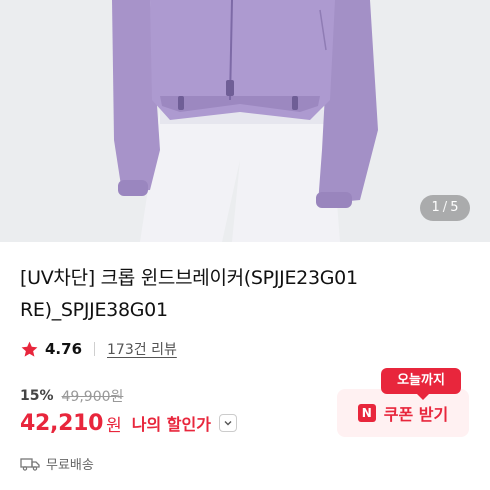  Describe the element at coordinates (95, 349) in the screenshot. I see `rating-divider` at that location.